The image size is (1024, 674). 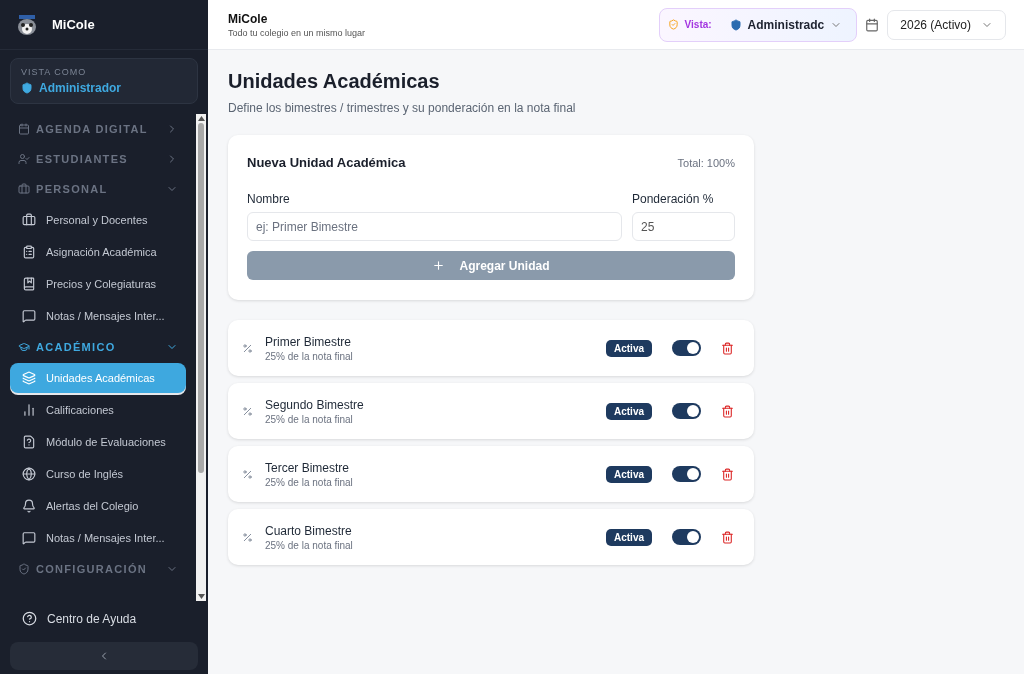 I want to click on nav-item: Curso de Inglés, so click(x=98, y=474).